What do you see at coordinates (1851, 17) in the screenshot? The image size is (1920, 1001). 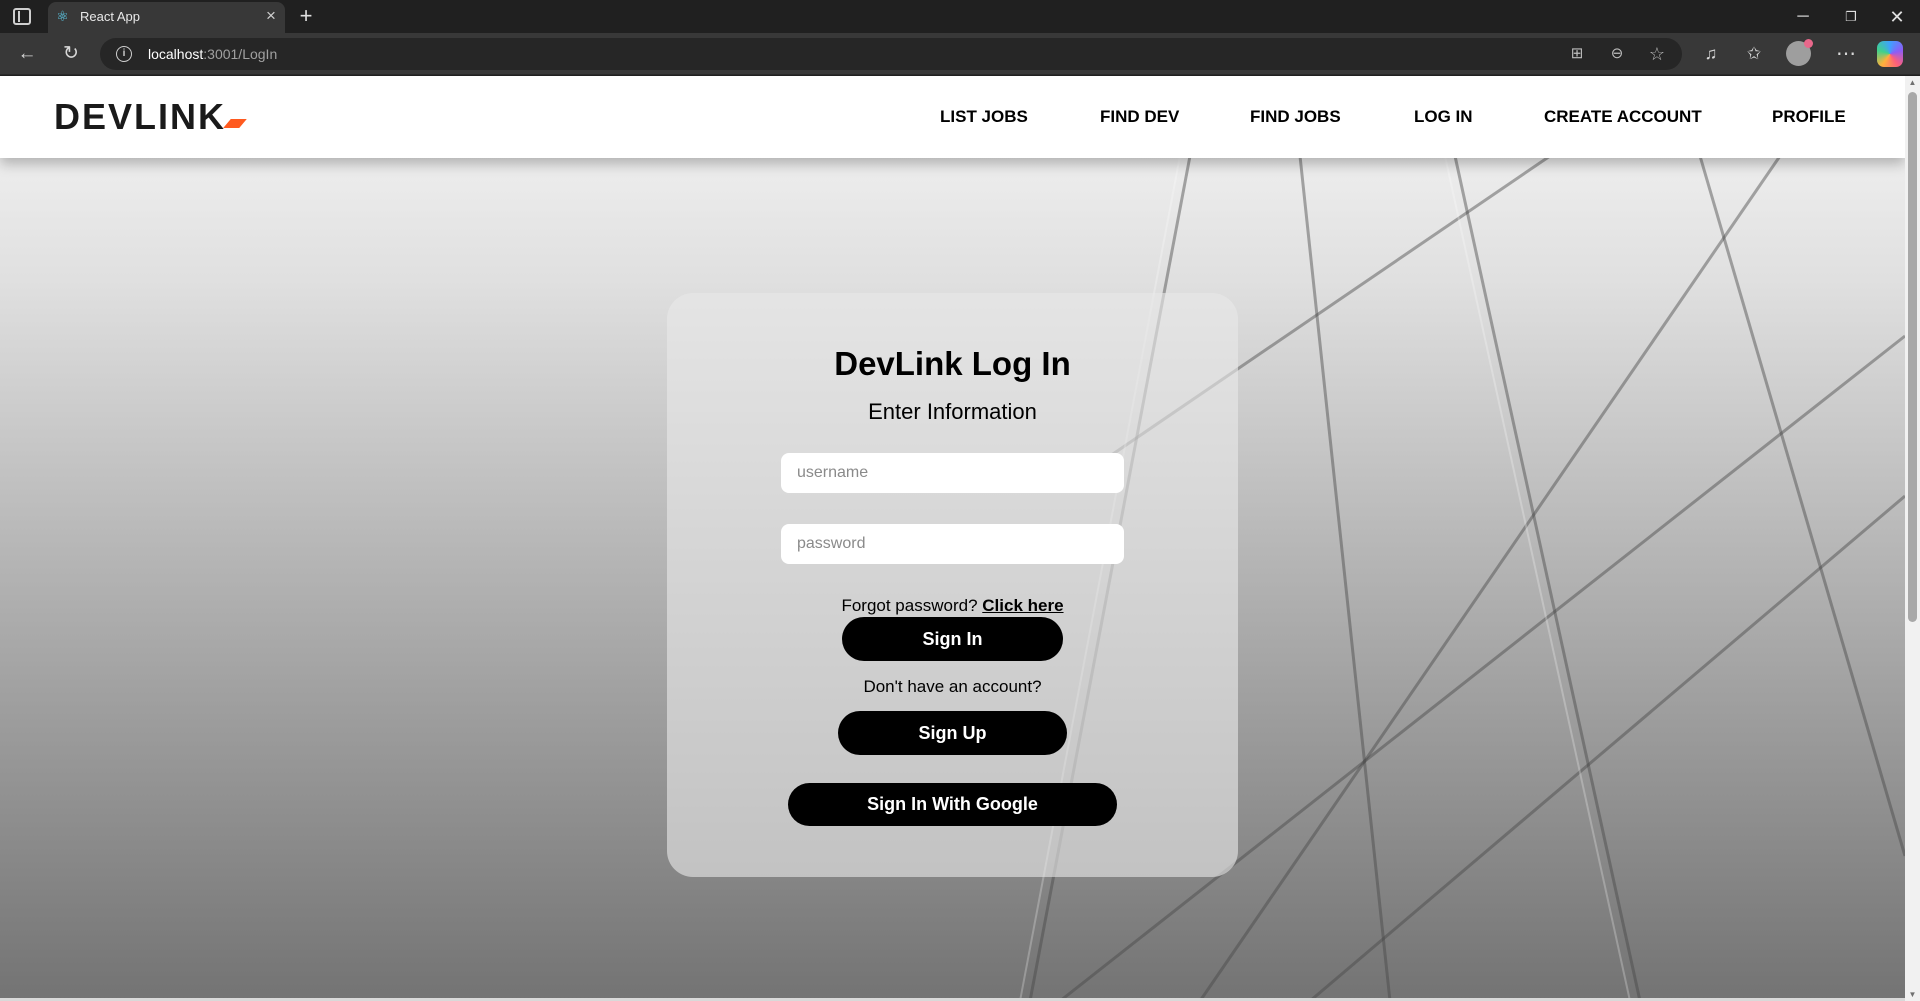 I see `restore-icon: ❐` at bounding box center [1851, 17].